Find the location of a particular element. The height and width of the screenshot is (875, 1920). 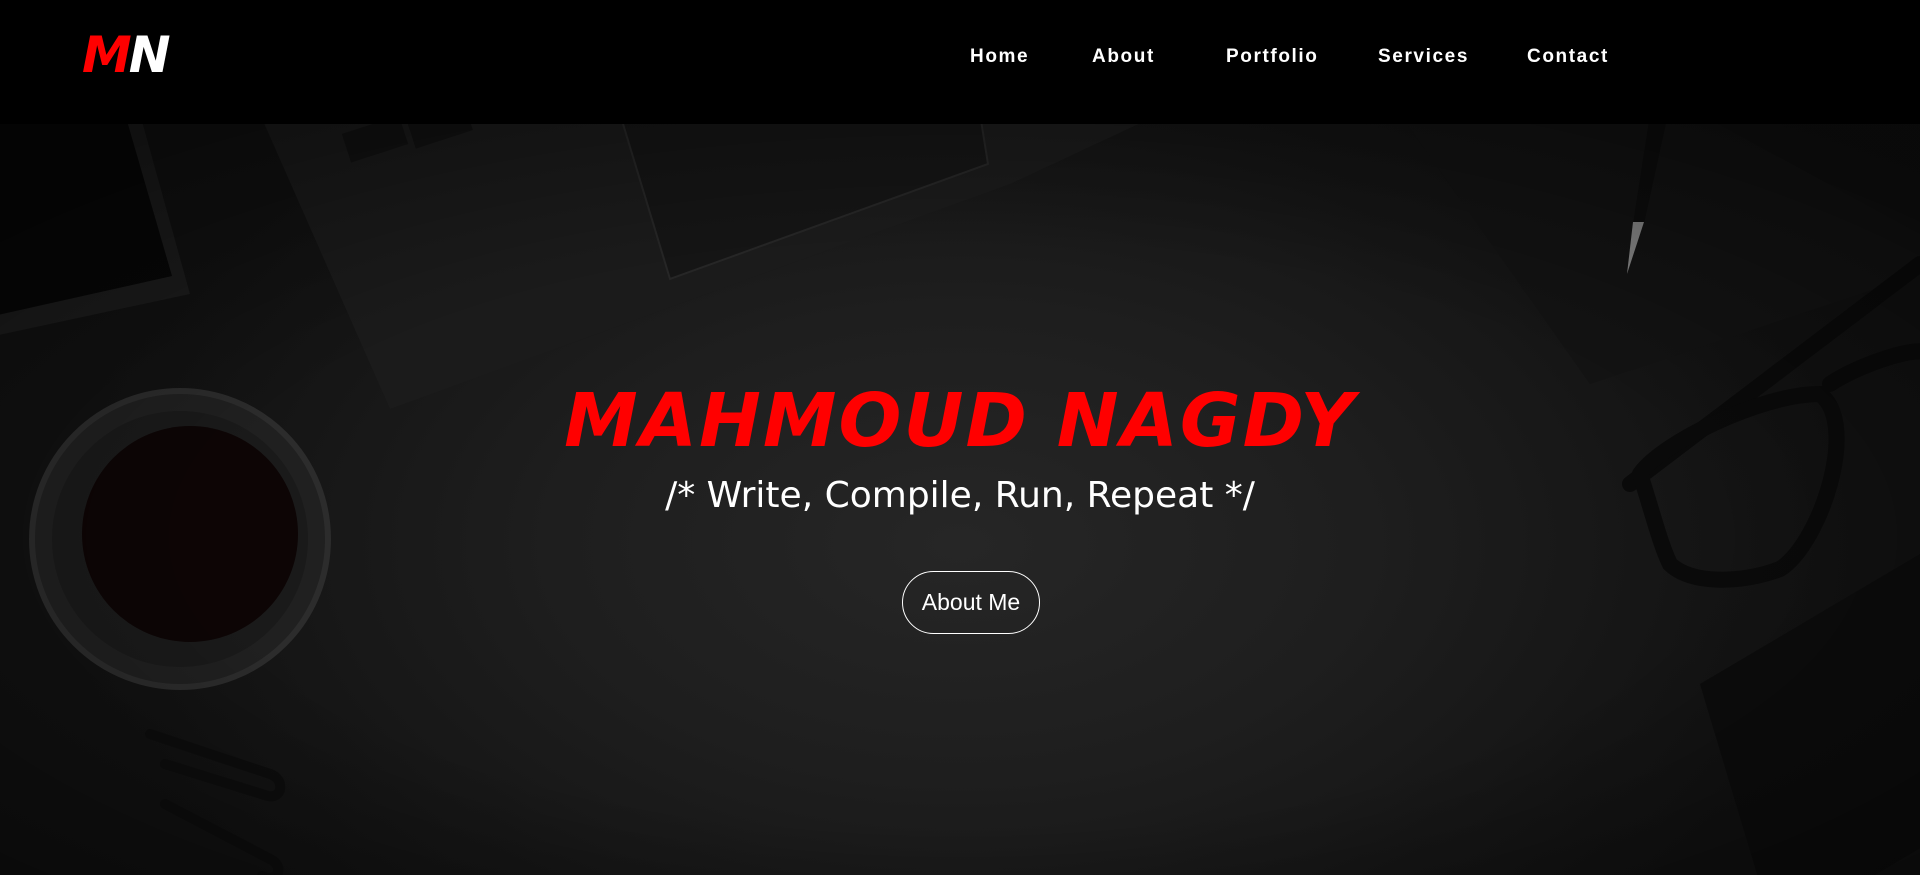

hero-title: MAHMOUD NAGDY is located at coordinates (960, 421).